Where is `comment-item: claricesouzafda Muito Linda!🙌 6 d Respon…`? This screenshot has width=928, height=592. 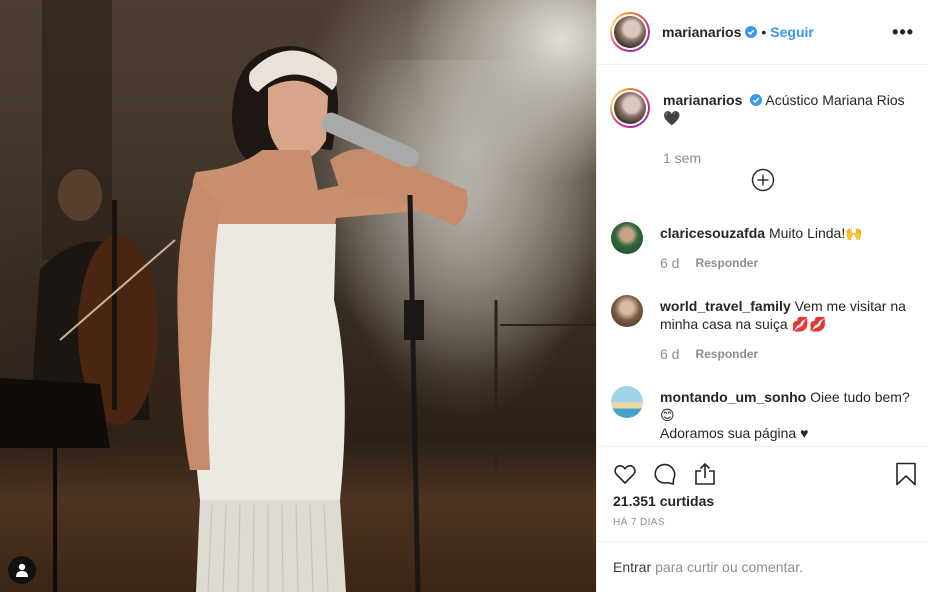
comment-item: claricesouzafda Muito Linda!🙌 6 d Respon… is located at coordinates (766, 247).